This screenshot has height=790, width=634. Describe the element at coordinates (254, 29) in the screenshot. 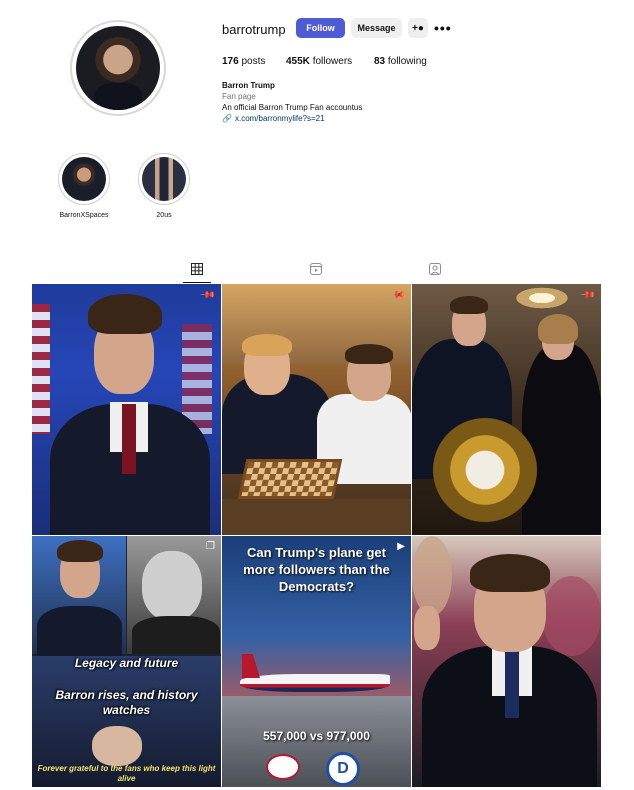

I see `profile-username: barrotrump` at that location.